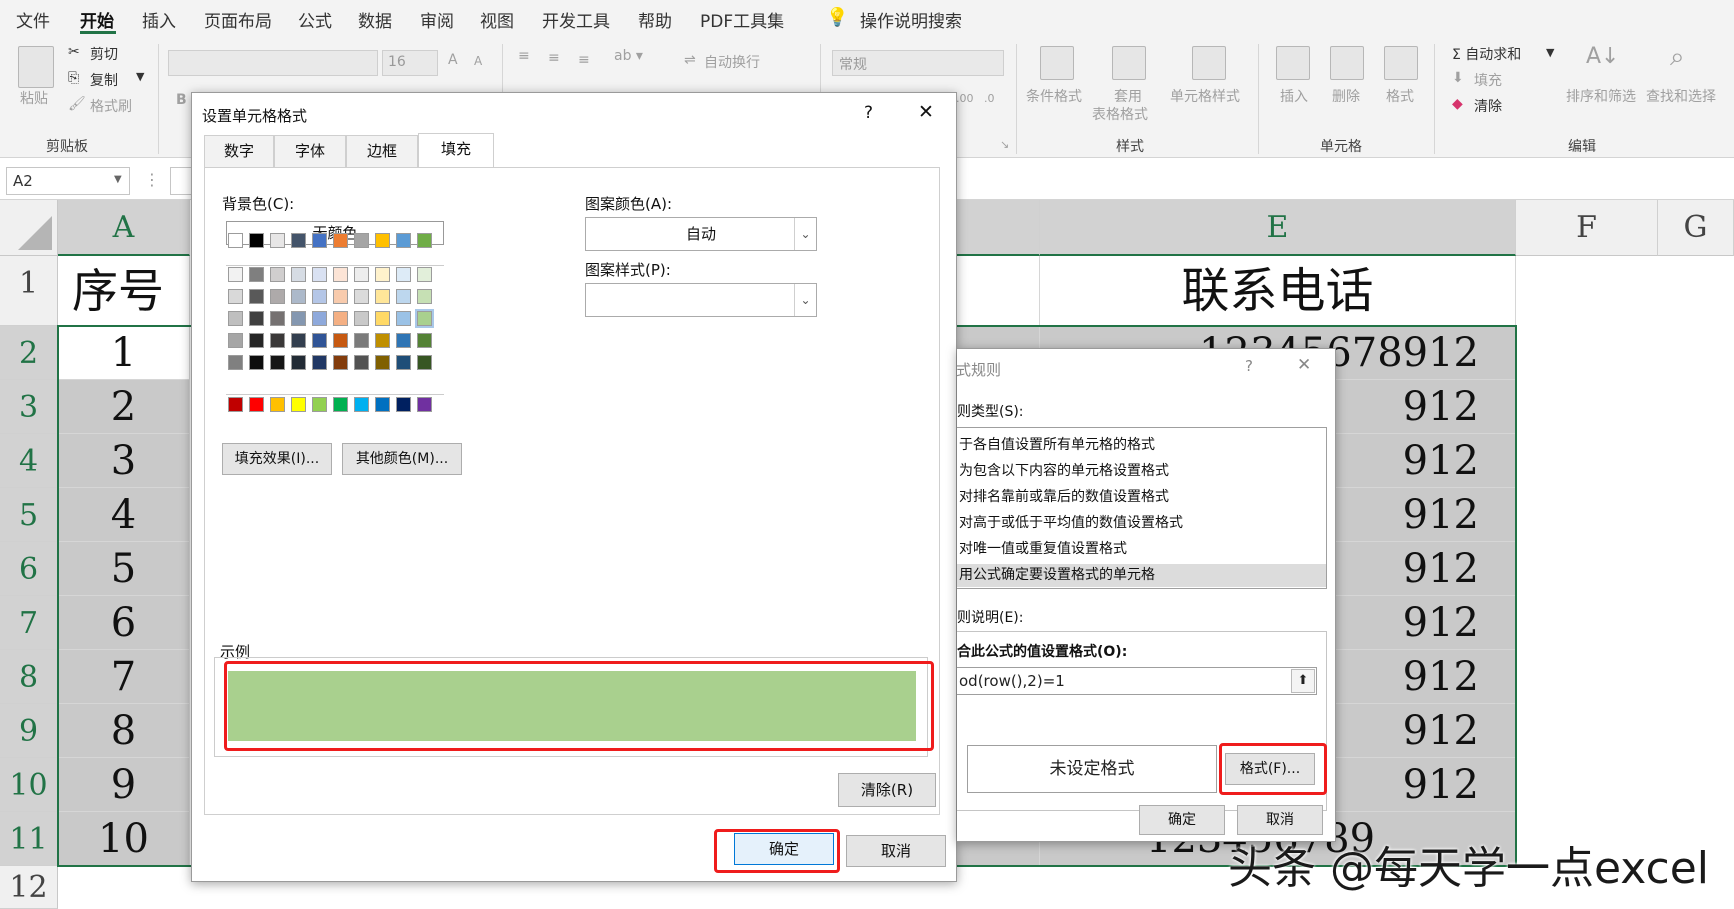  Describe the element at coordinates (1209, 63) in the screenshot. I see `cell-styles-icon` at that location.